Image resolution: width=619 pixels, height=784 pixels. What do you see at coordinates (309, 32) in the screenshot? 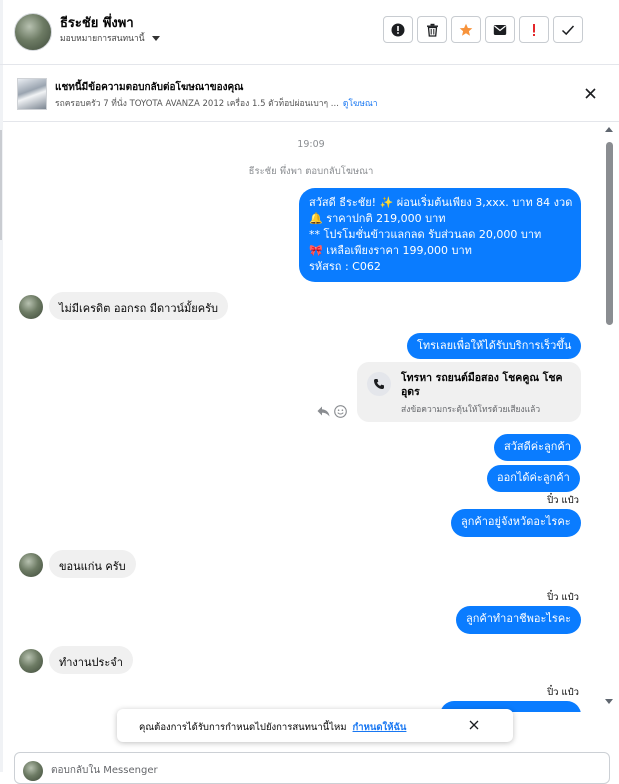
I see `conversation-header: ธีระชัย พึ่งพา มอบหมายการสนทนานี้` at bounding box center [309, 32].